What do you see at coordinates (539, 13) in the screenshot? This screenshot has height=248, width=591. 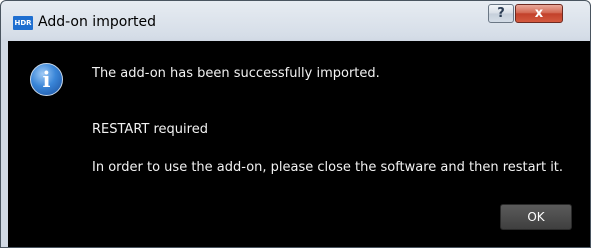 I see `close-button: x` at bounding box center [539, 13].